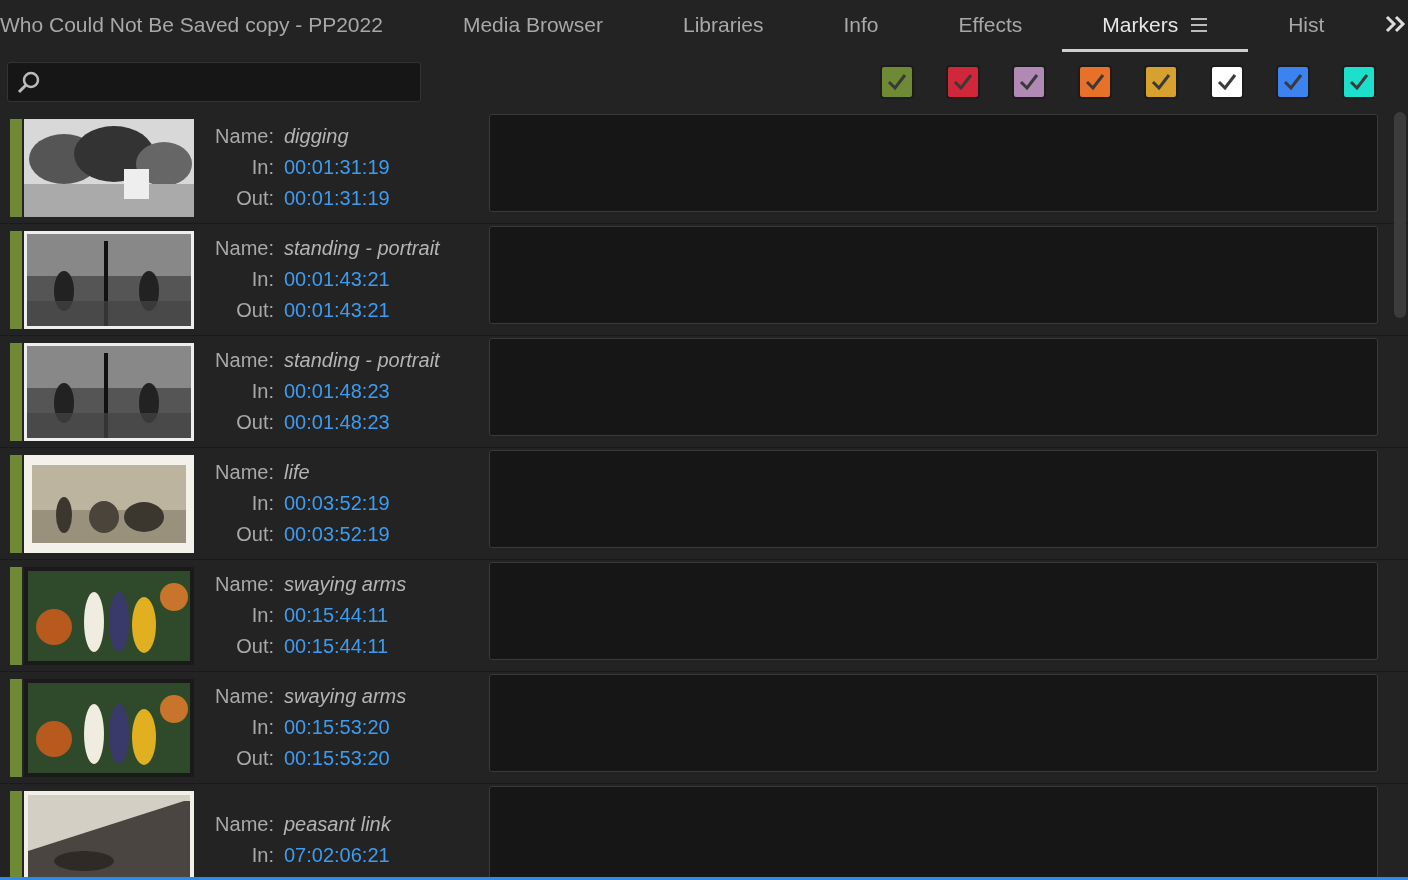 This screenshot has width=1408, height=880. What do you see at coordinates (386, 391) in the screenshot?
I see `in-timecode: 00:01:48:23` at bounding box center [386, 391].